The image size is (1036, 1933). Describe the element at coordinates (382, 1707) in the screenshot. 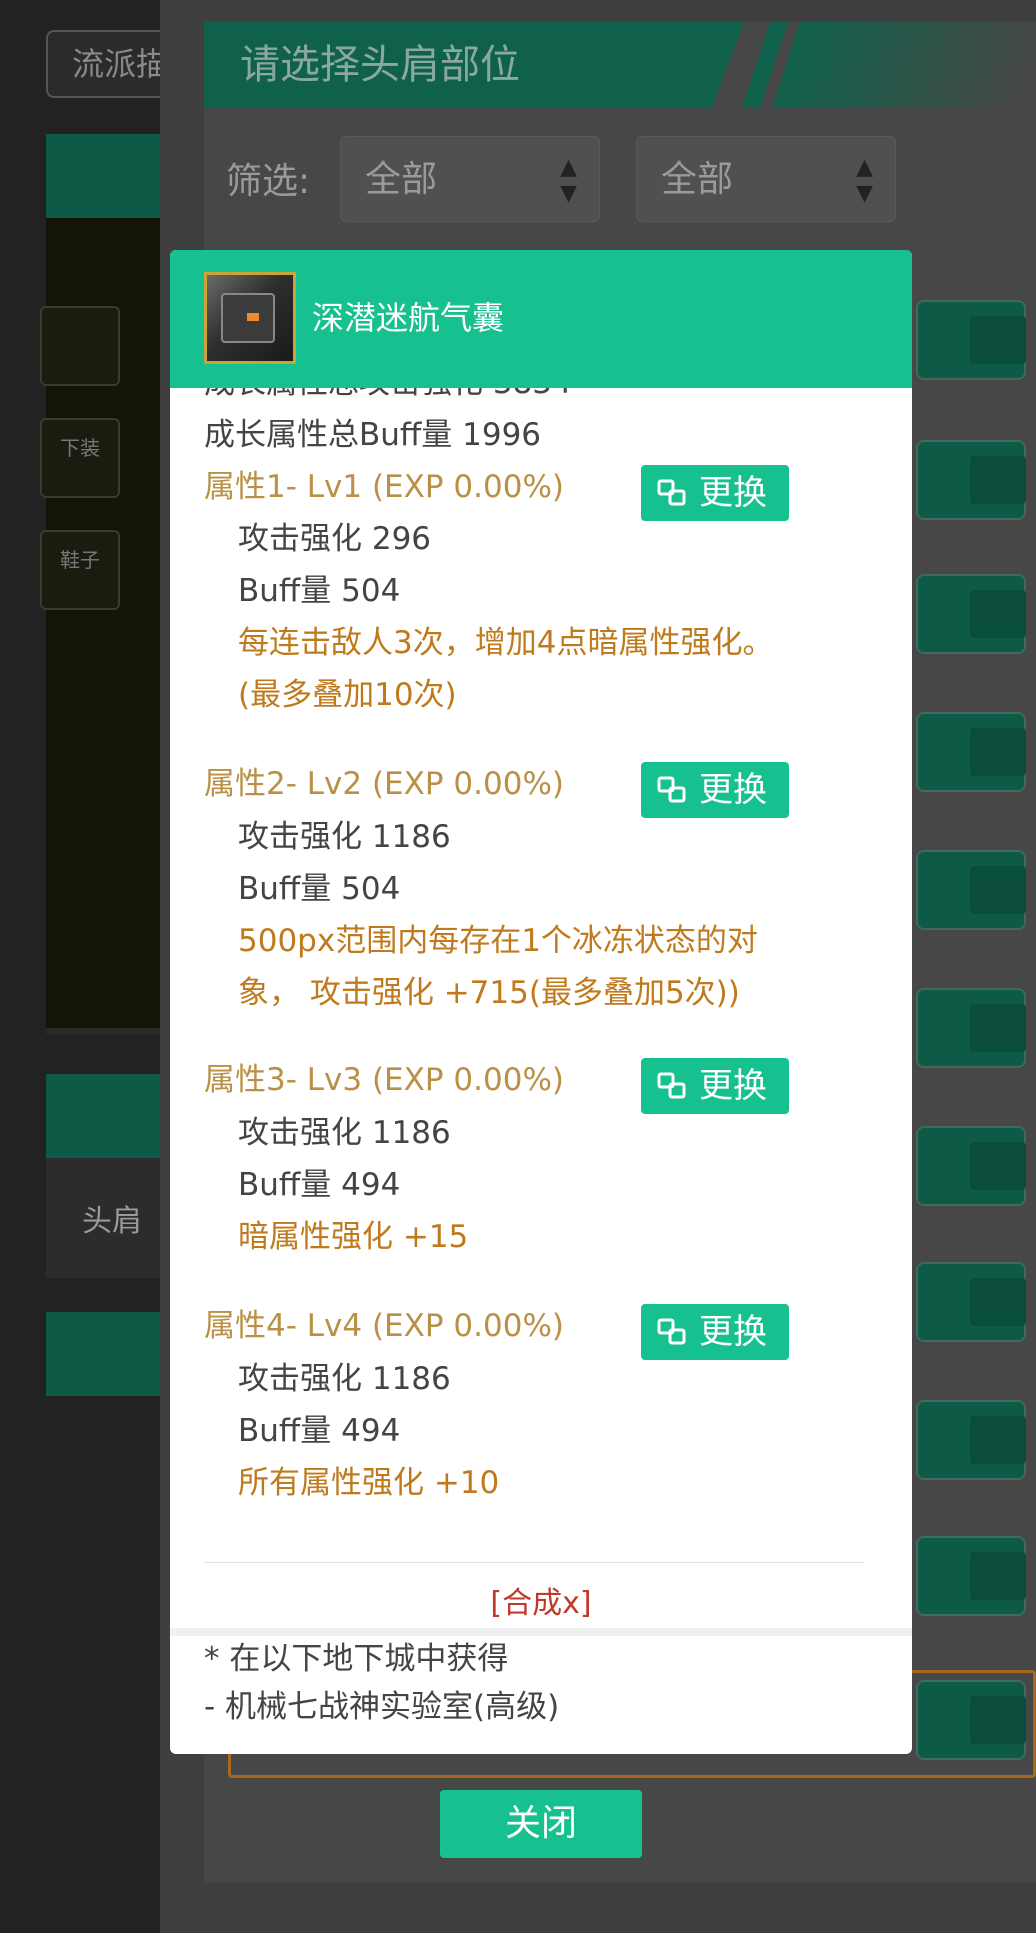

I see `dungeon-source: - 机械七战神实验室(高级)` at that location.